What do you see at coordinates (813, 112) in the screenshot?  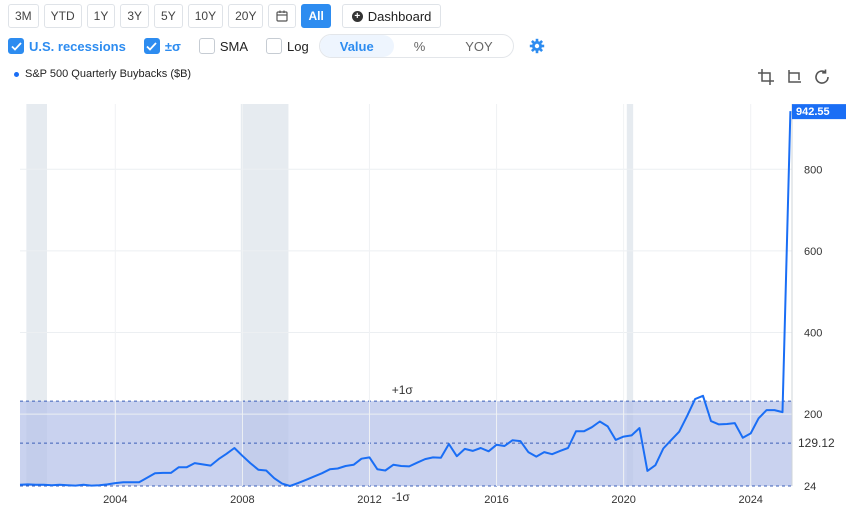 I see `last-value-label: 942.55` at bounding box center [813, 112].